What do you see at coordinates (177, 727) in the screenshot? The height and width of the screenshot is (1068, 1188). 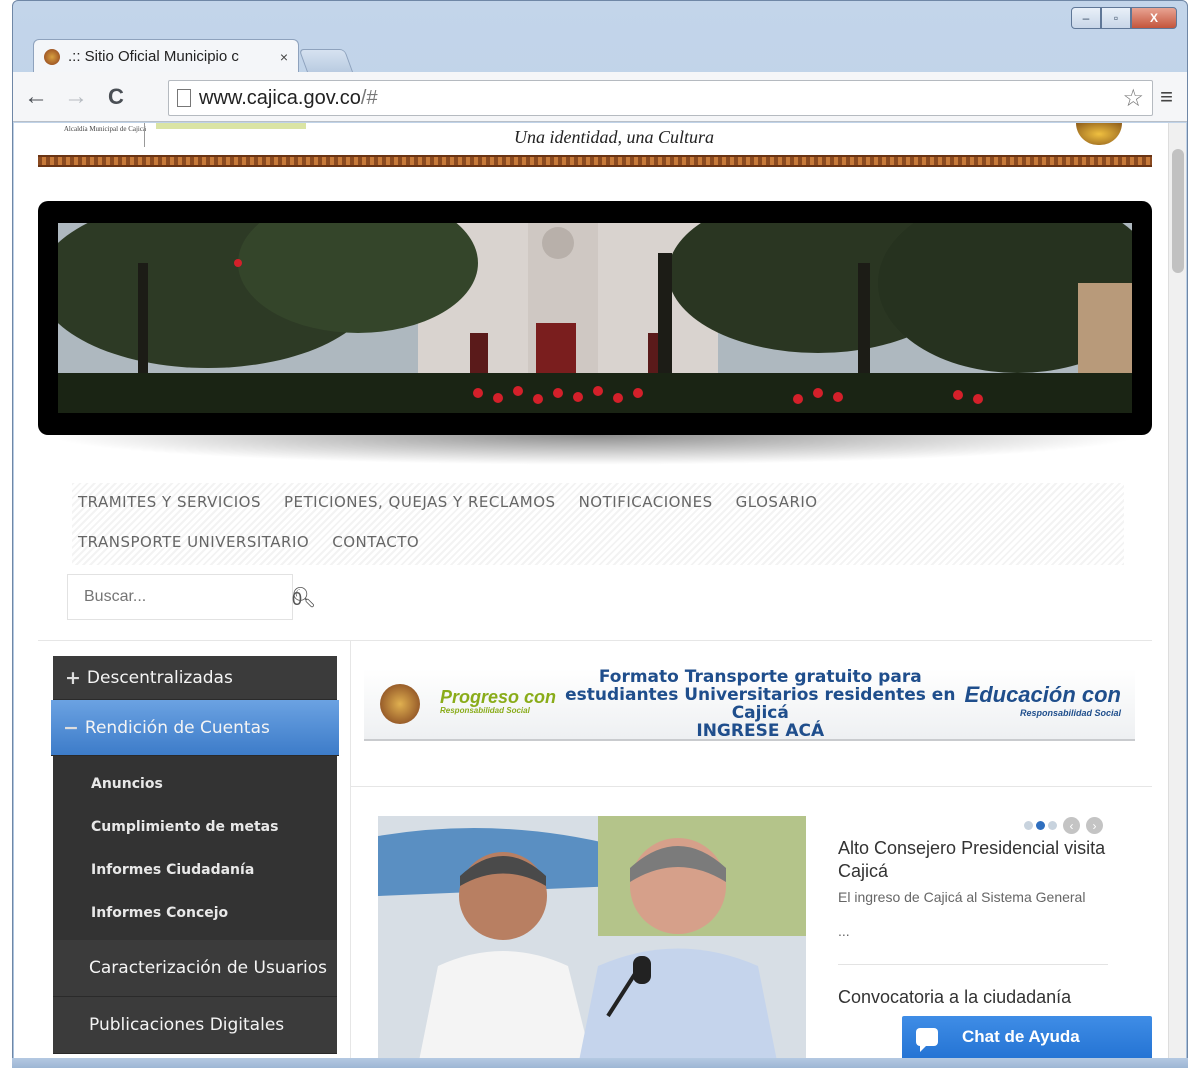 I see `sidebar-item-label: Rendición de Cuentas` at bounding box center [177, 727].